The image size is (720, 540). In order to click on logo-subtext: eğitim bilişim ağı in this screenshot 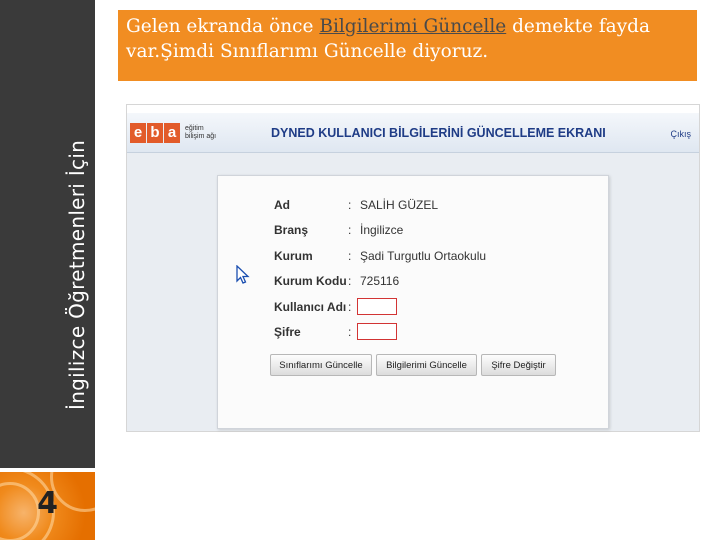, I will do `click(201, 132)`.